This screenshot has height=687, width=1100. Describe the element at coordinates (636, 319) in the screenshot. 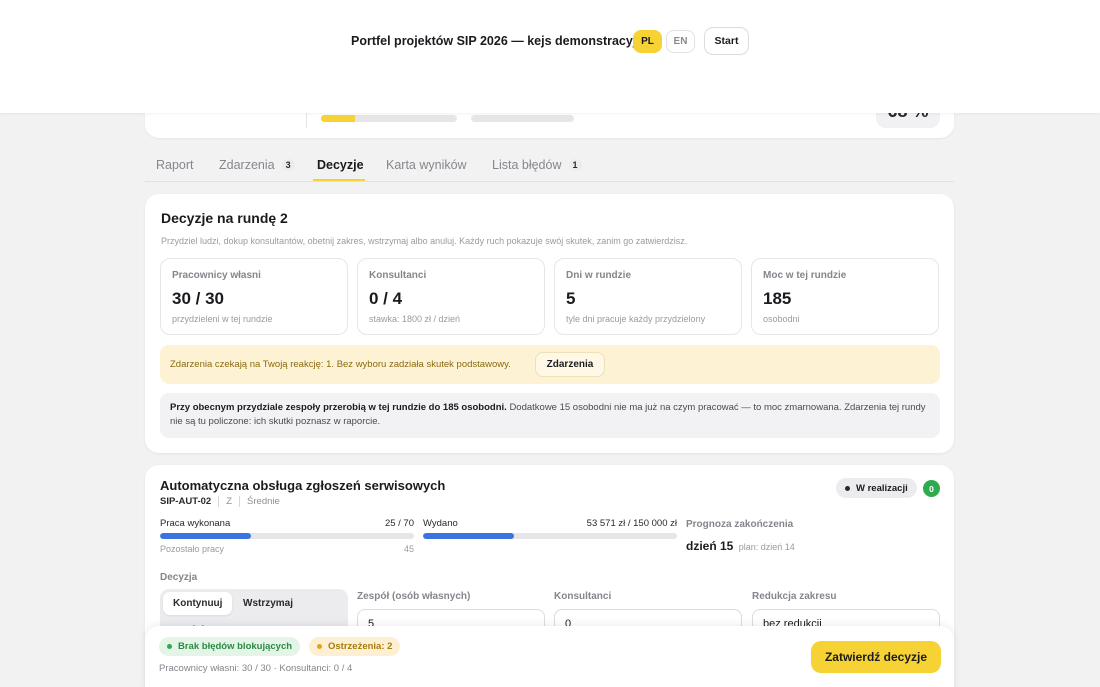

I see `stat-note: tyle dni pracuje każdy przydzielony` at that location.